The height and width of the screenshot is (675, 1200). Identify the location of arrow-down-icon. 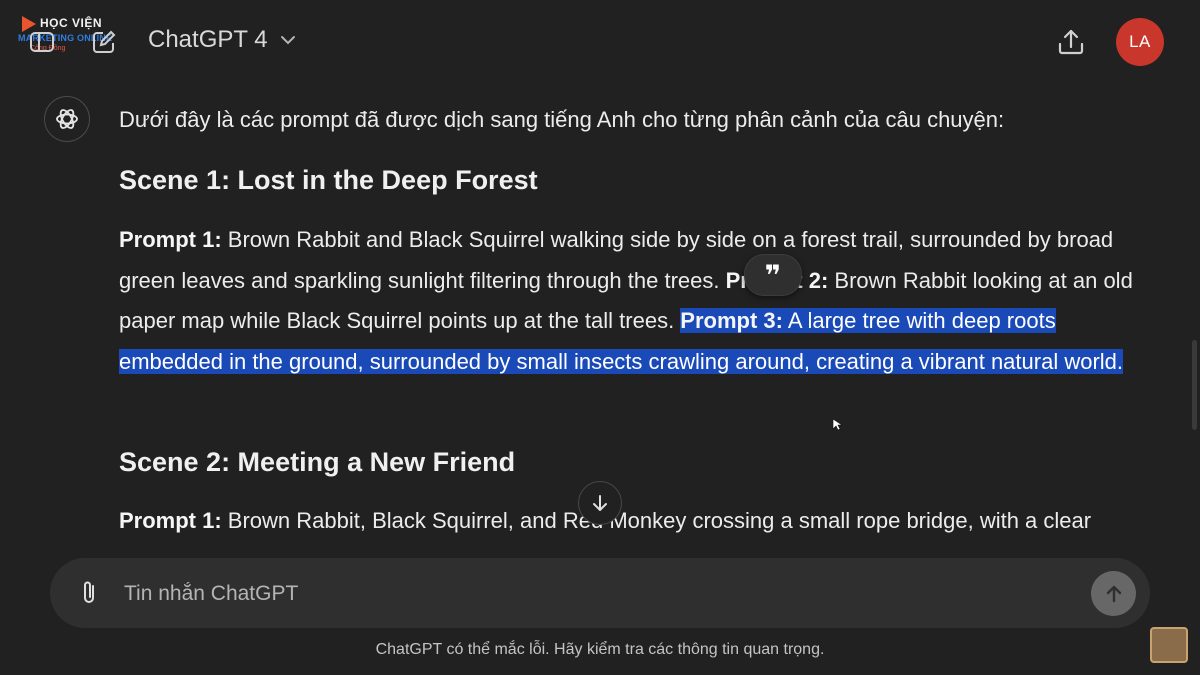
(600, 503).